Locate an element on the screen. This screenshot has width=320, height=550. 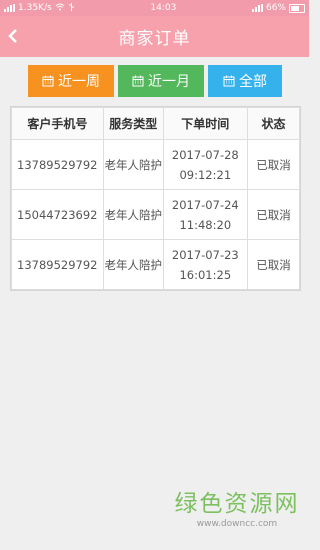
filter-all-button: 全部 is located at coordinates (245, 81).